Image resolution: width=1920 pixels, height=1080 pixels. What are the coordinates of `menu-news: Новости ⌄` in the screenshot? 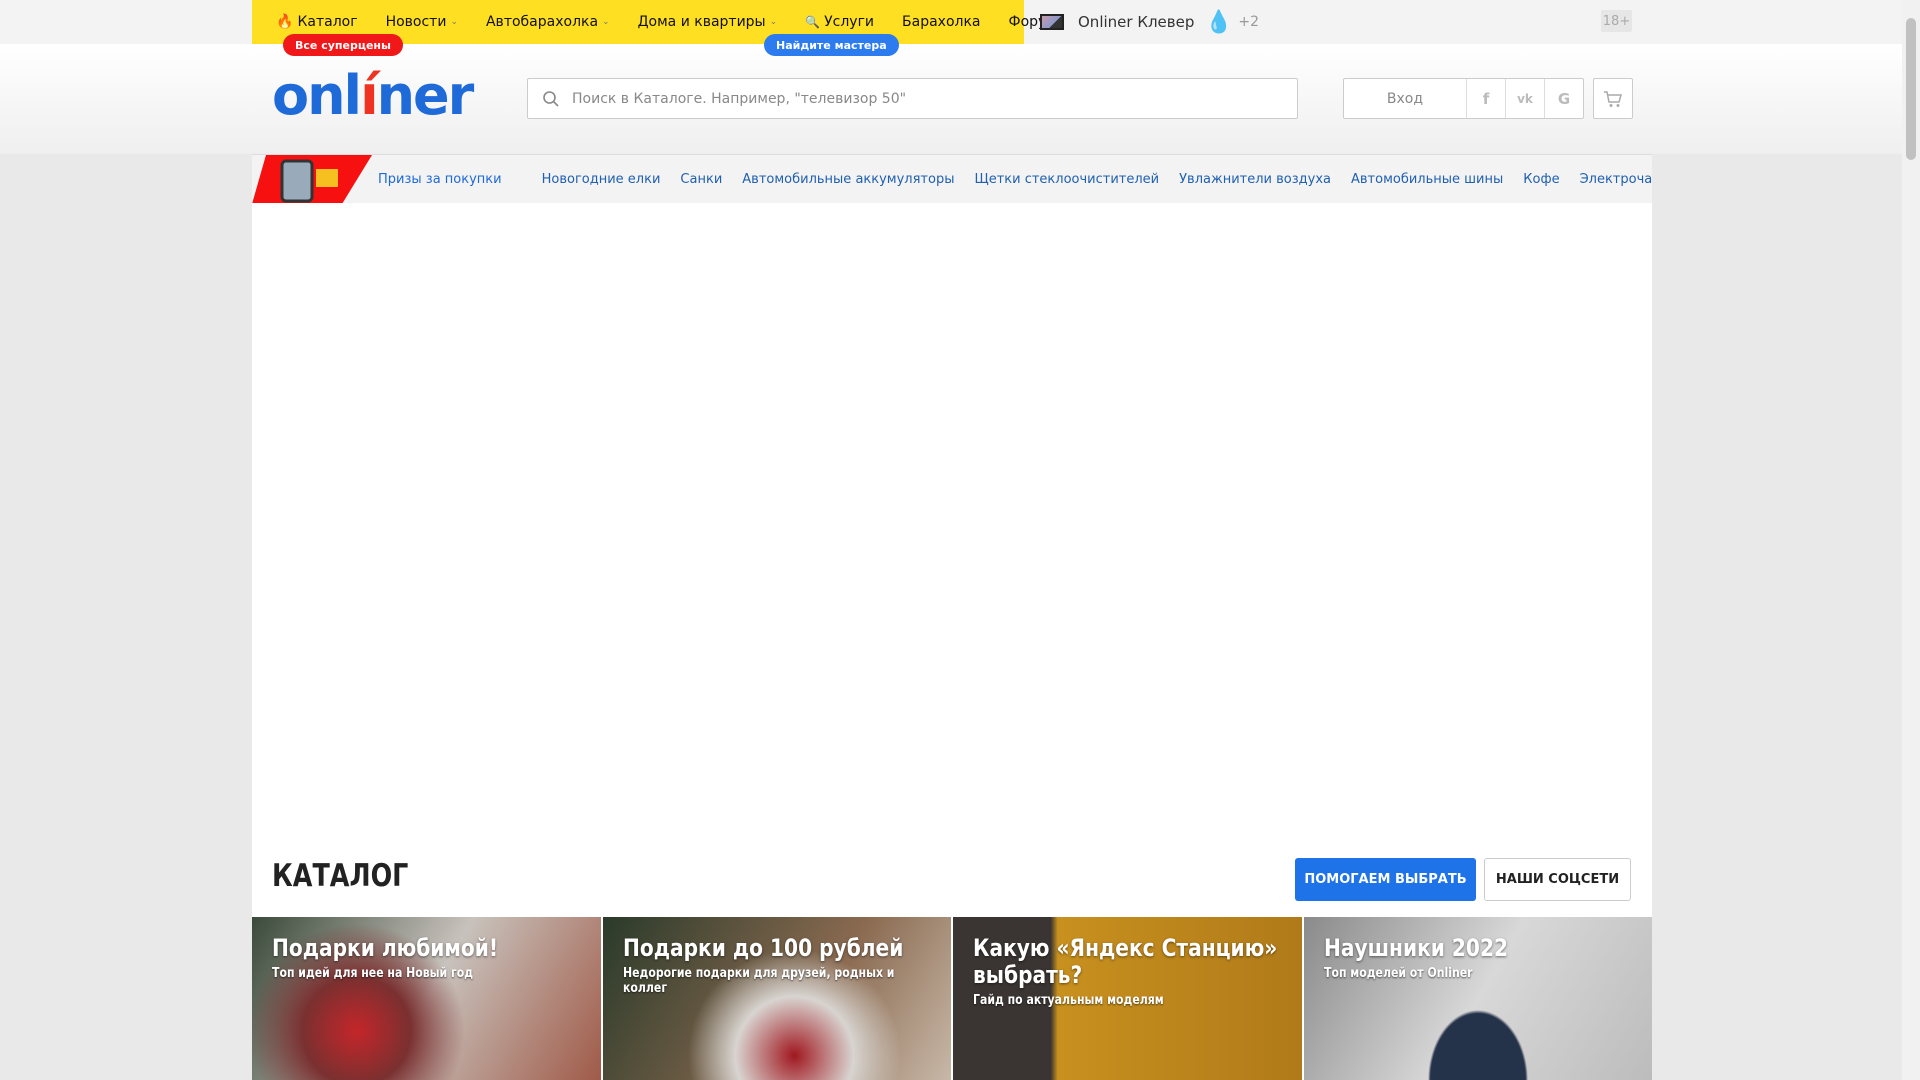 It's located at (422, 22).